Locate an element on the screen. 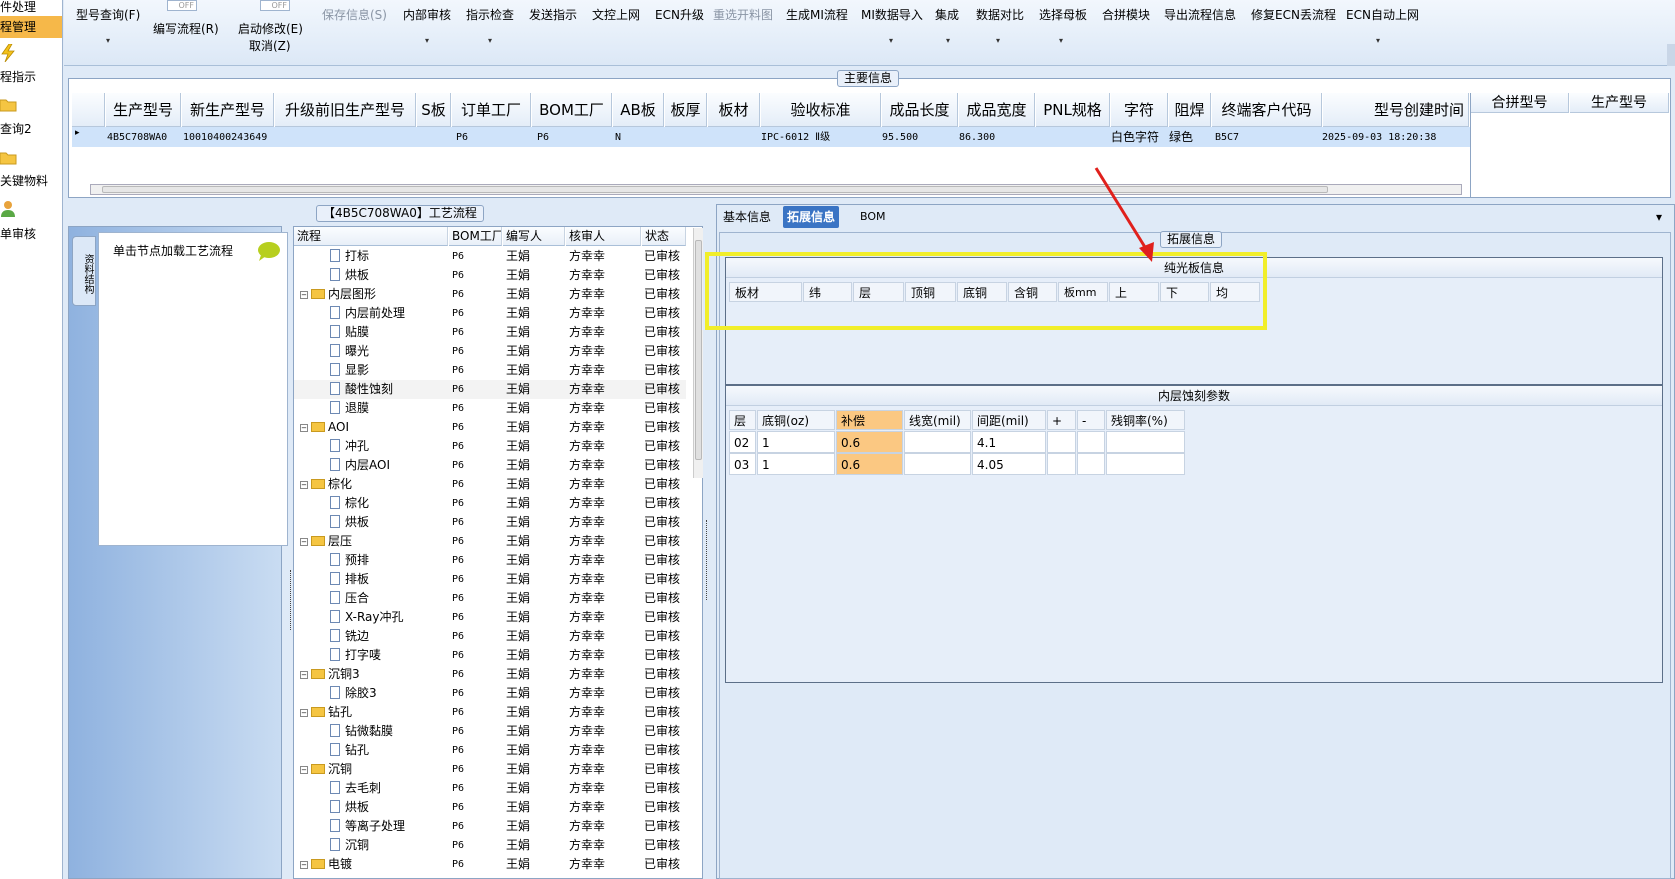  cell: B5C7 is located at coordinates (1265, 137).